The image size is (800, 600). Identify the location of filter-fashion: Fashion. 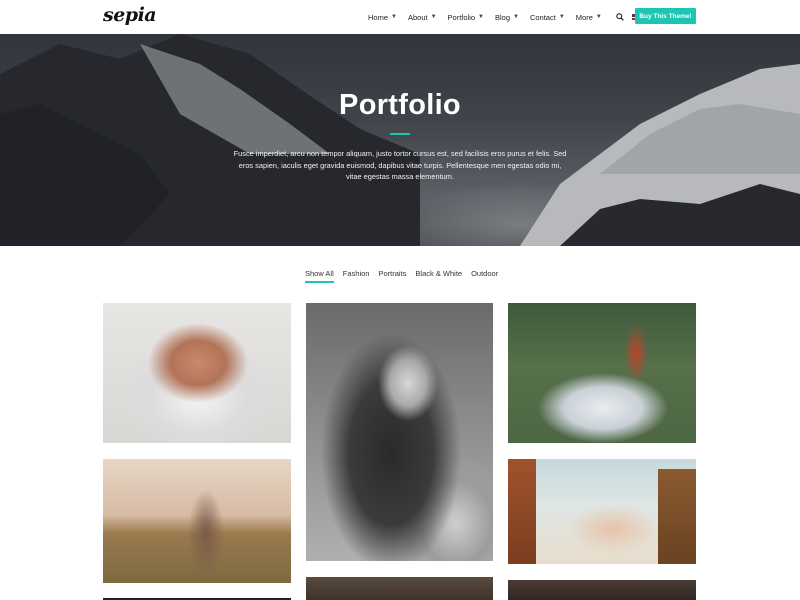
(356, 276).